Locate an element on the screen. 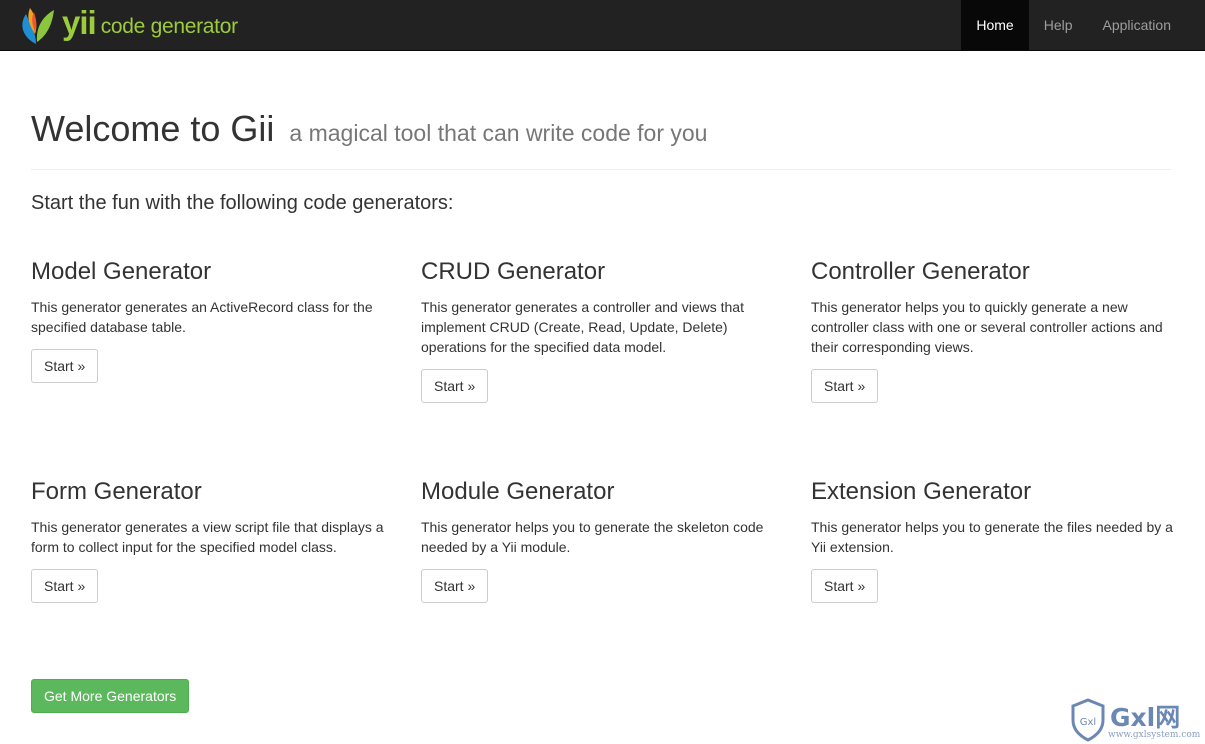 The image size is (1205, 744). brand-title: code generator is located at coordinates (169, 26).